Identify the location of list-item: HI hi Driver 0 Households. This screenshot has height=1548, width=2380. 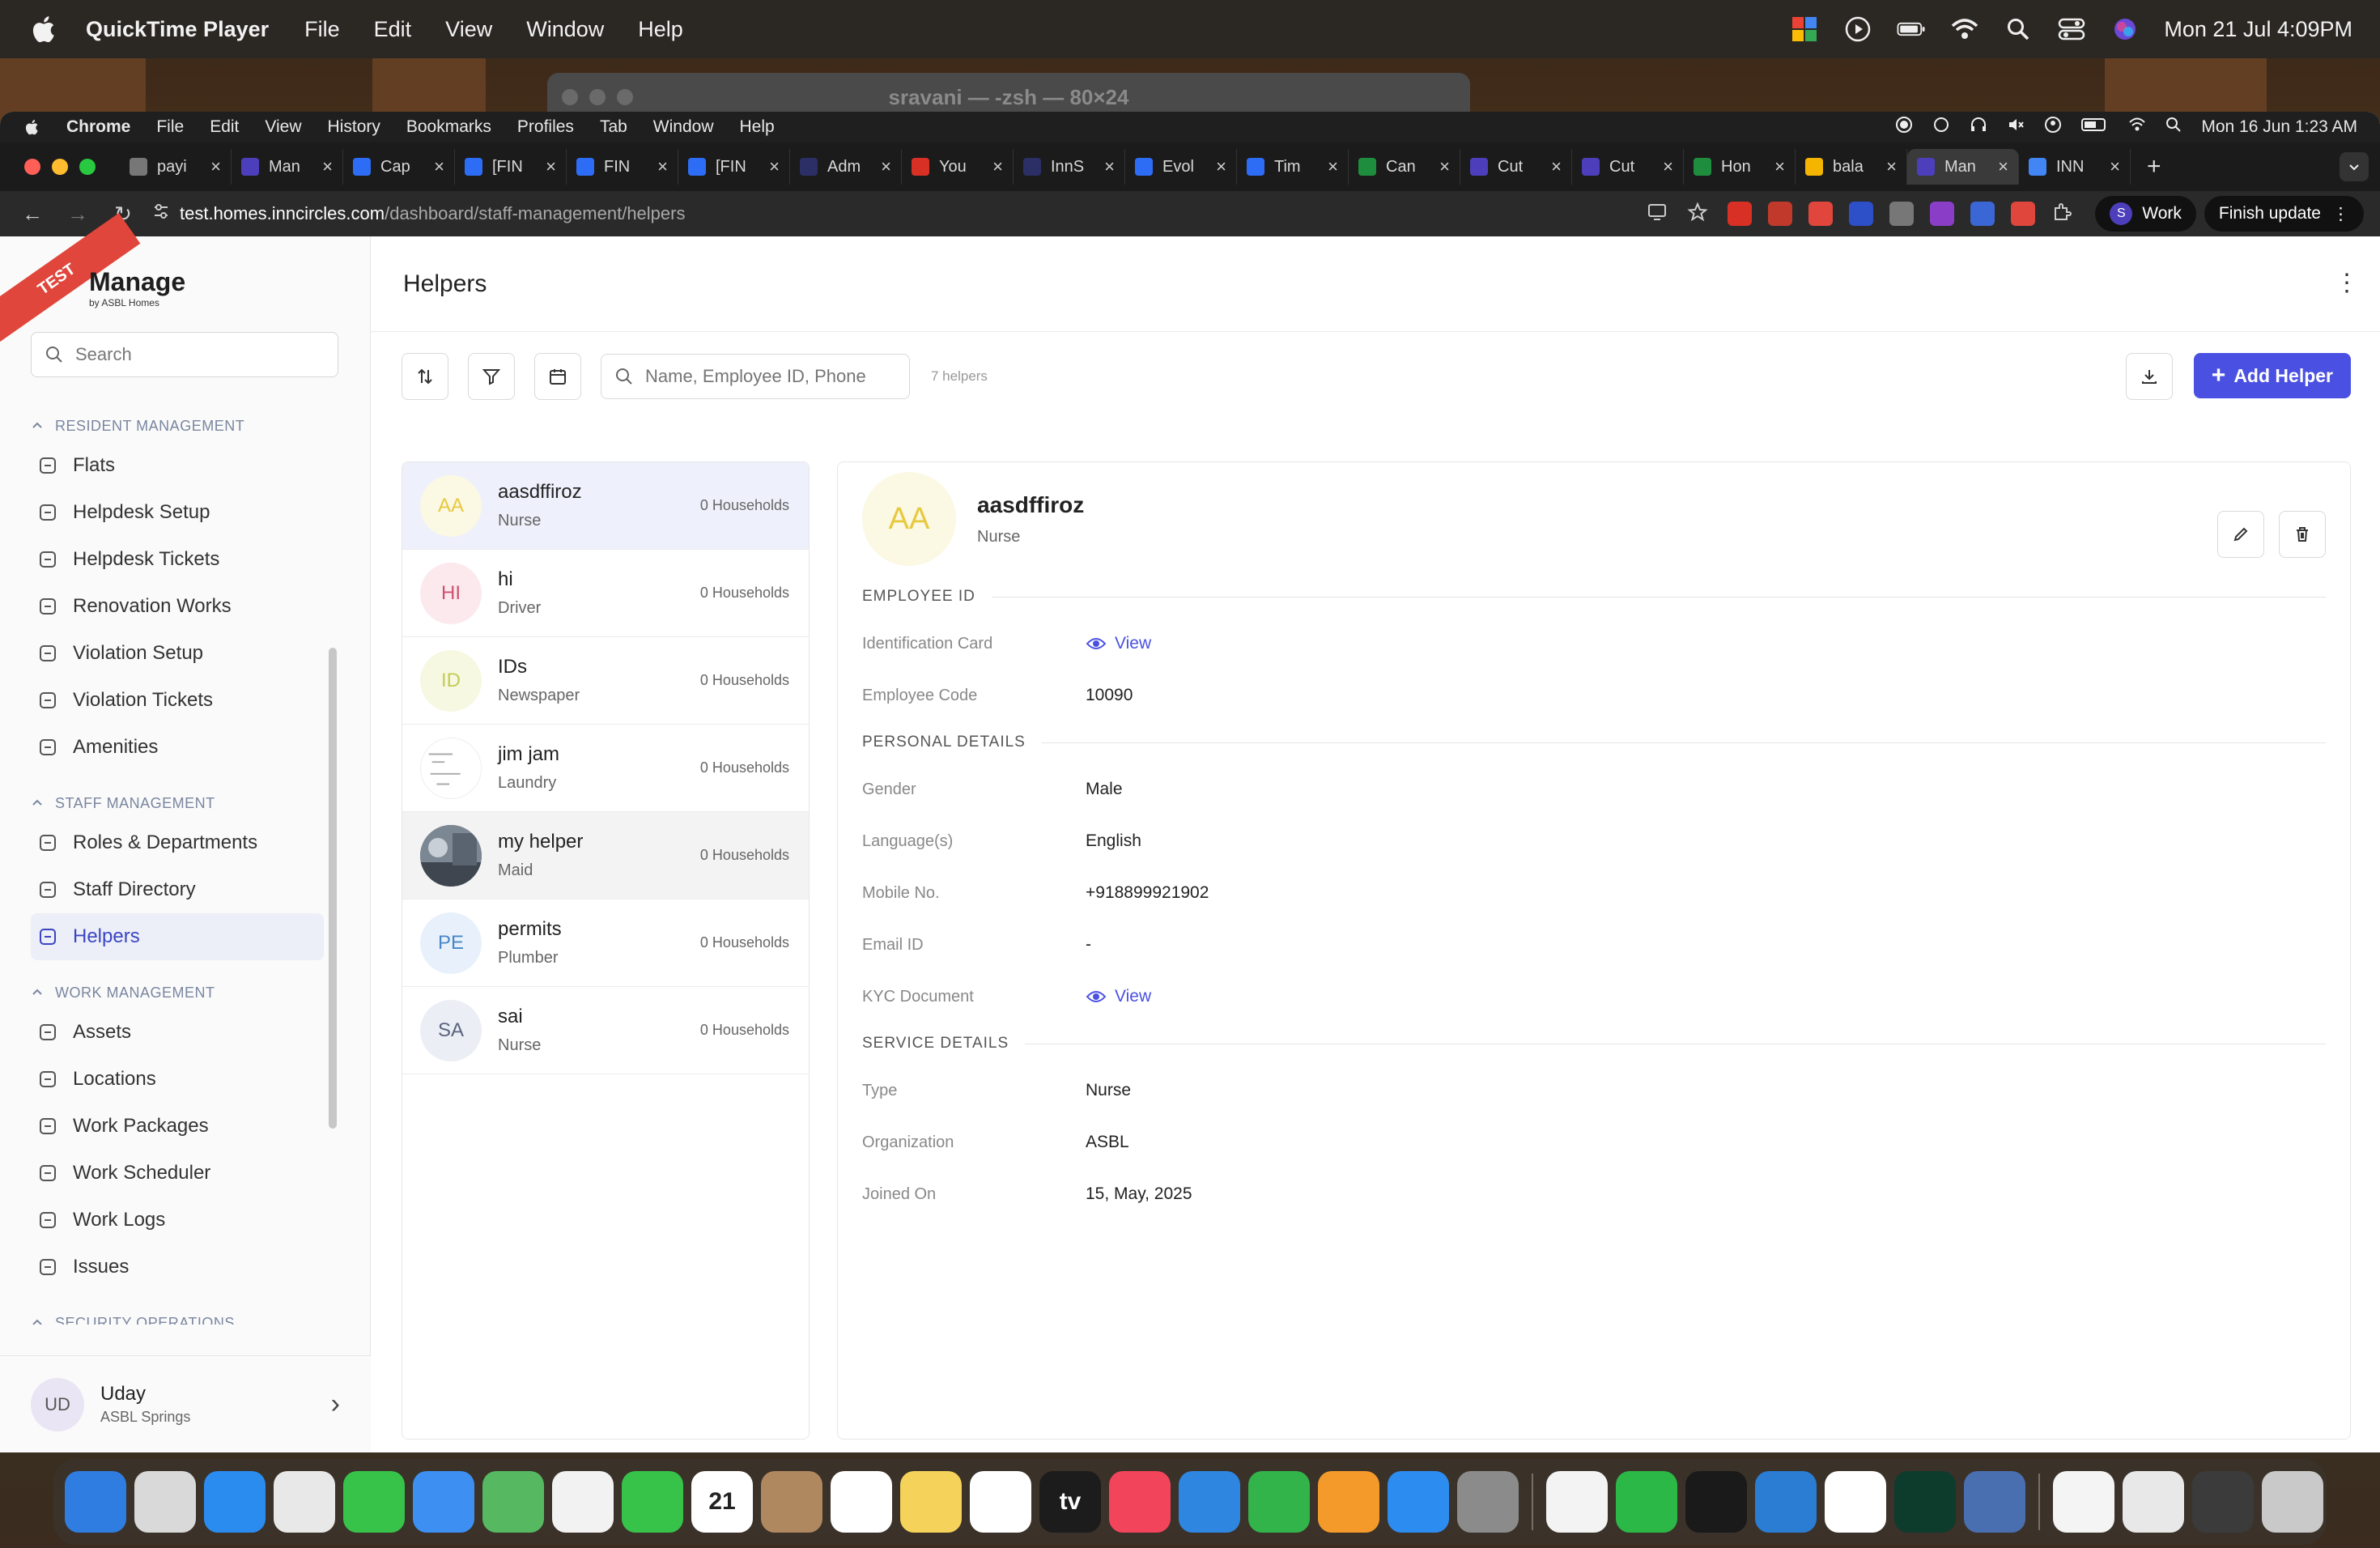
(605, 593).